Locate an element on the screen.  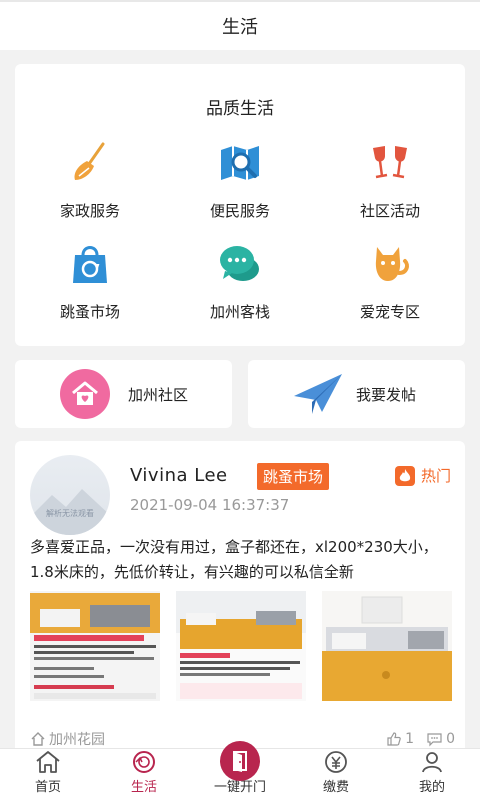
service-hotel: 加州客栈 is located at coordinates (240, 281).